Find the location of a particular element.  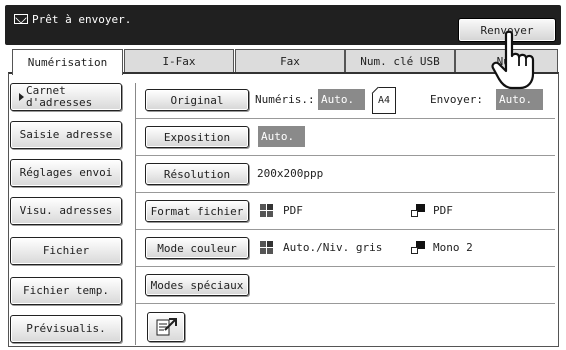

tab-ifax: I-Fax is located at coordinates (179, 61).